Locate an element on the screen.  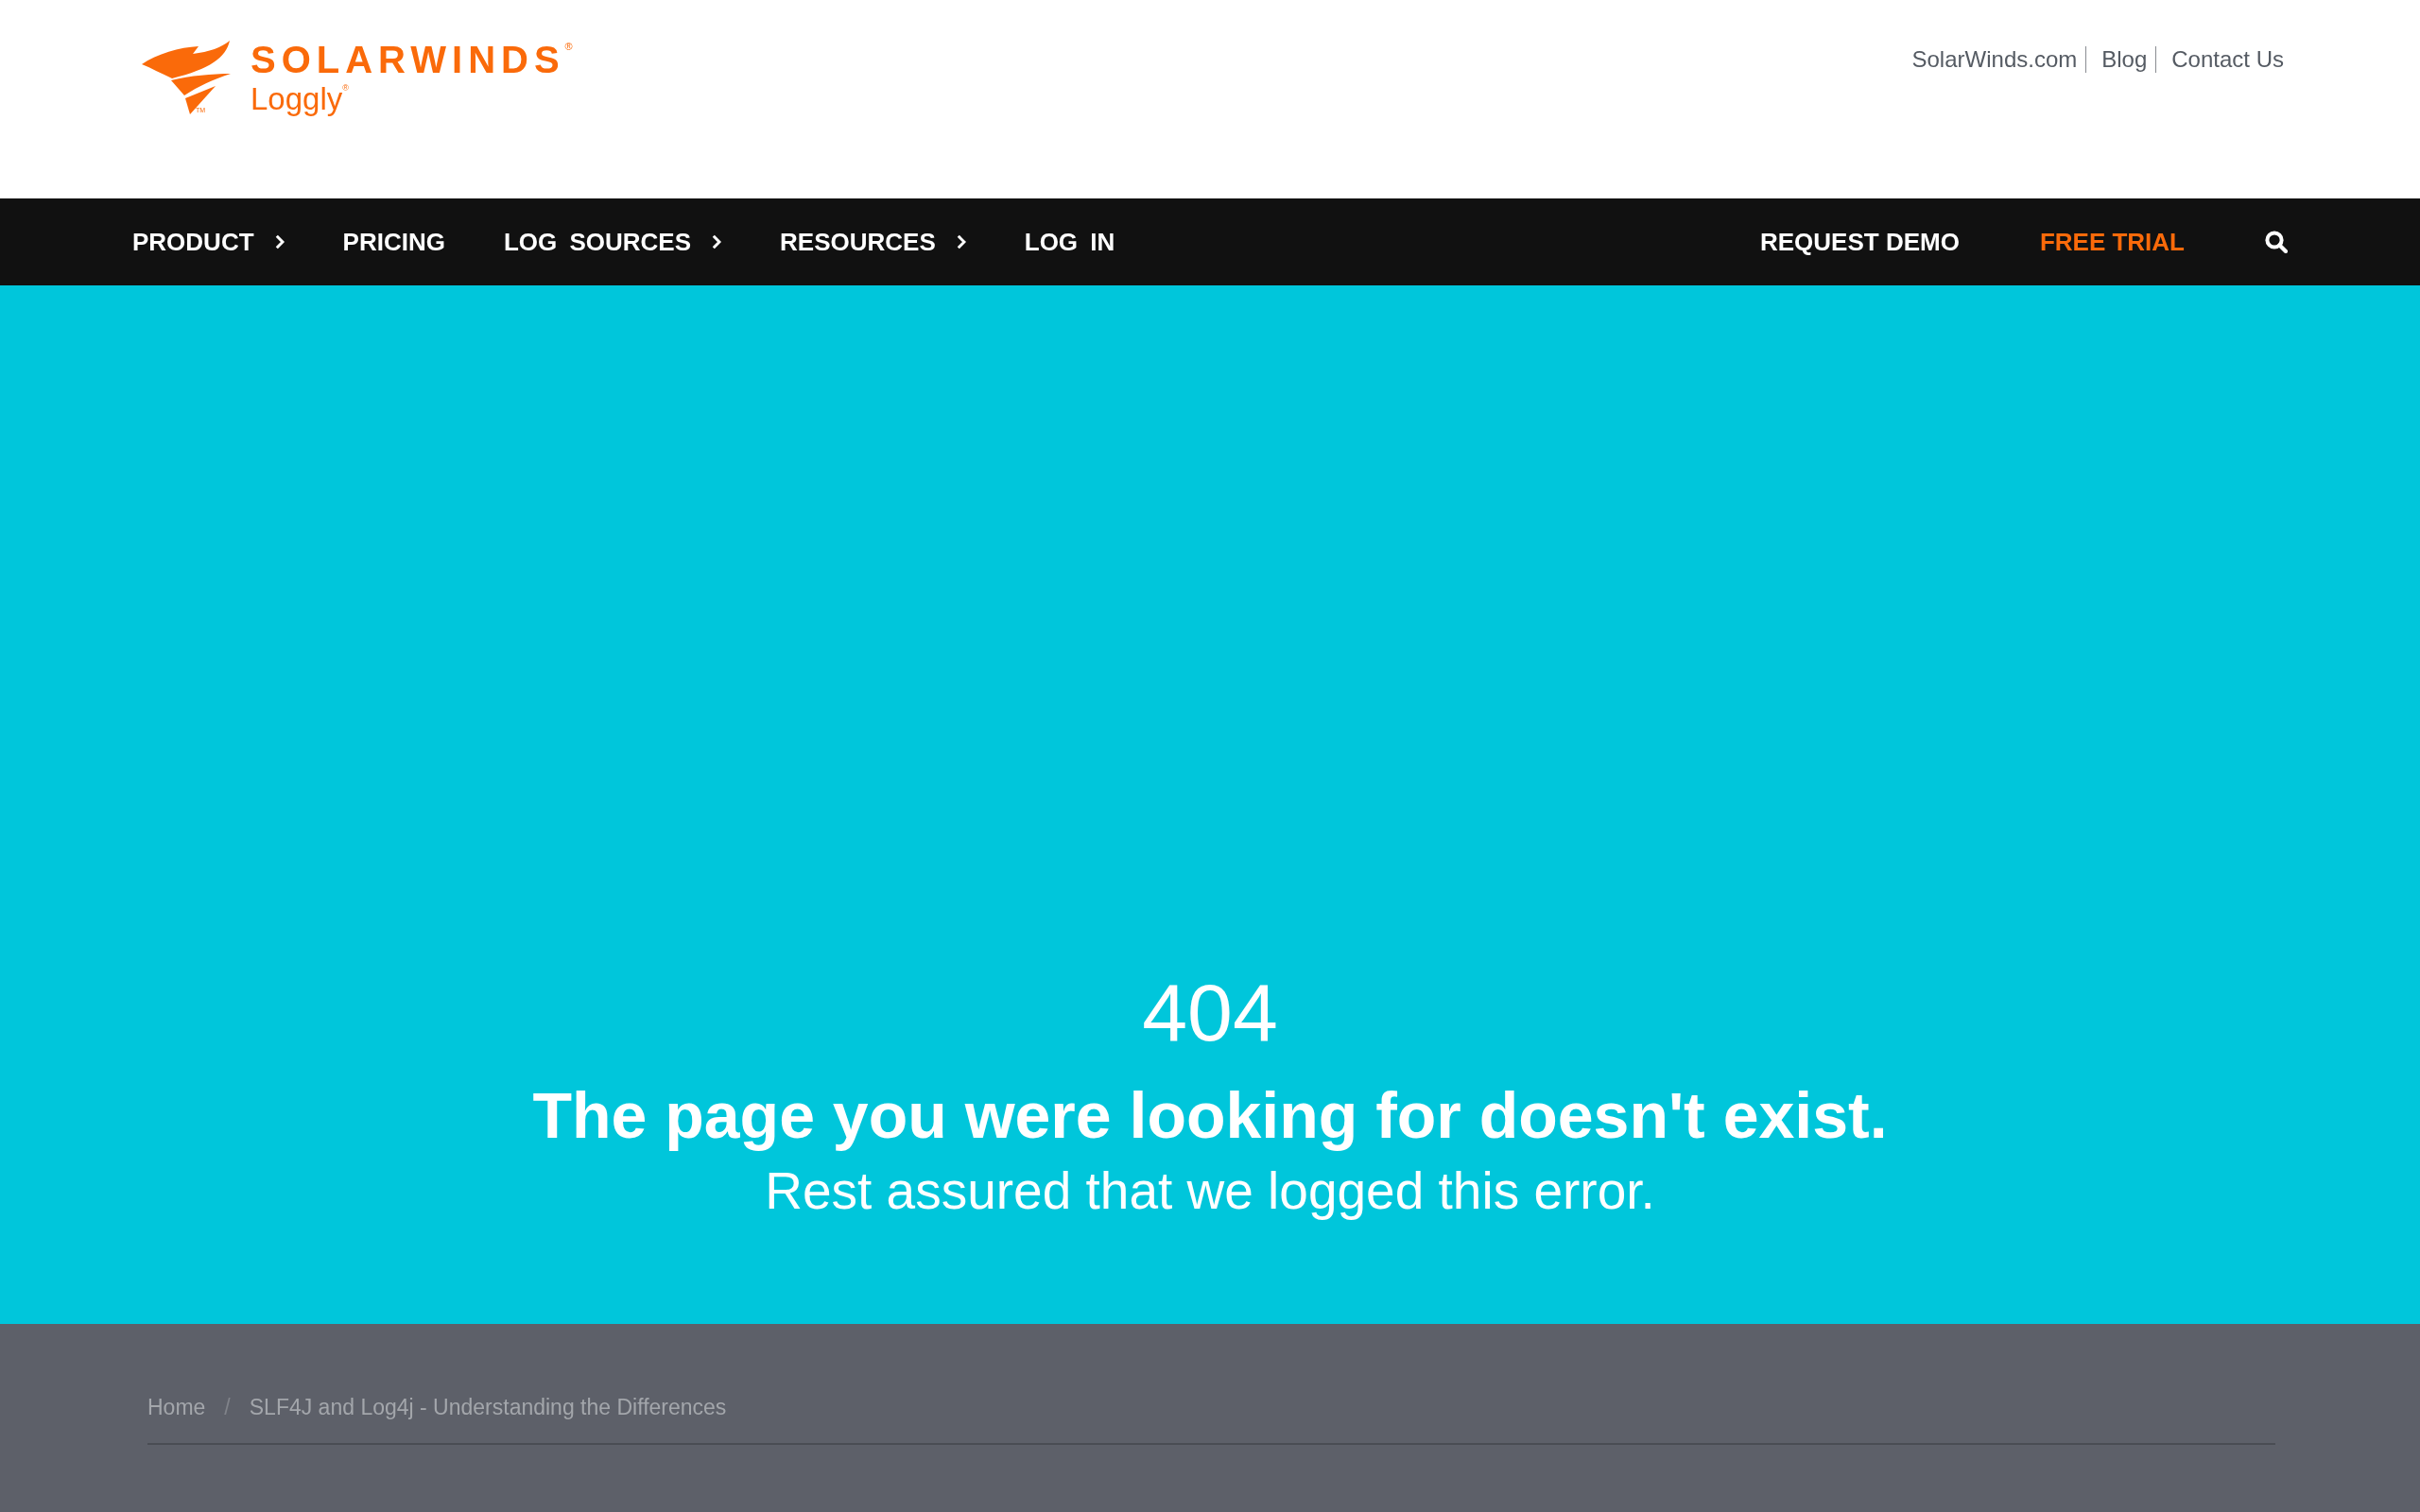
free-trial-link: FREE TRIAL is located at coordinates (2112, 242).